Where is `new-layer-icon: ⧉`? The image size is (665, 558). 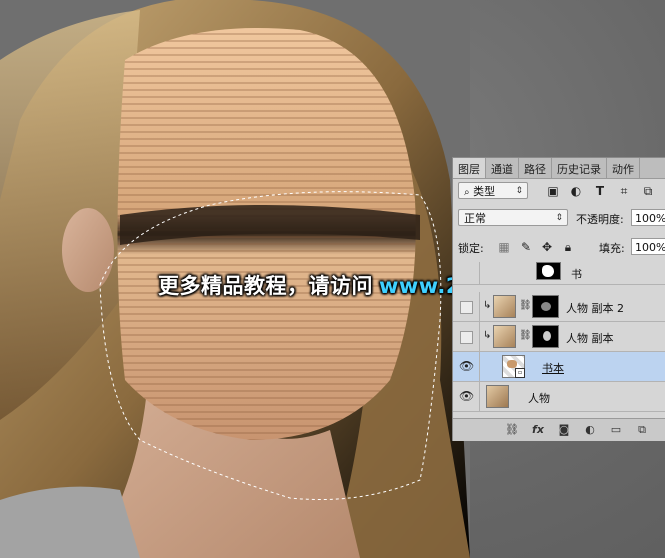 new-layer-icon: ⧉ is located at coordinates (642, 430).